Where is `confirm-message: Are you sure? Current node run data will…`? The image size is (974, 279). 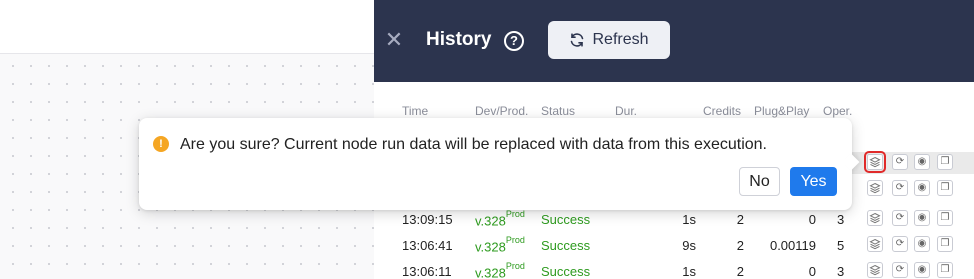
confirm-message: Are you sure? Current node run data will… is located at coordinates (473, 144).